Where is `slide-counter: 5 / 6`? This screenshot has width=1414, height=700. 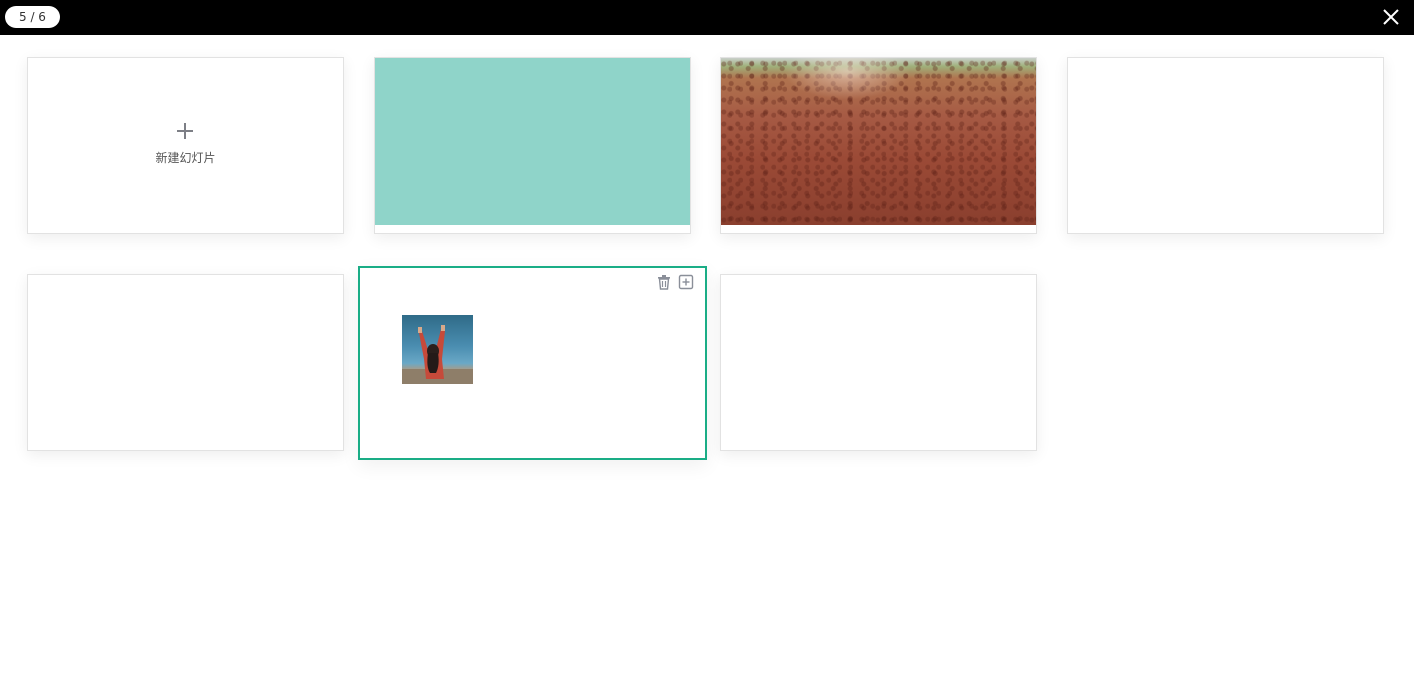 slide-counter: 5 / 6 is located at coordinates (32, 17).